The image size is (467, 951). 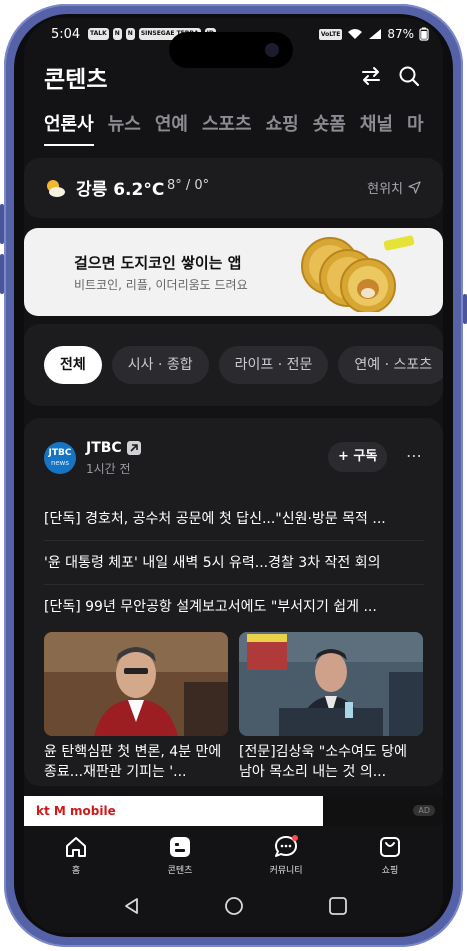 I want to click on status-time: 5:04, so click(x=66, y=34).